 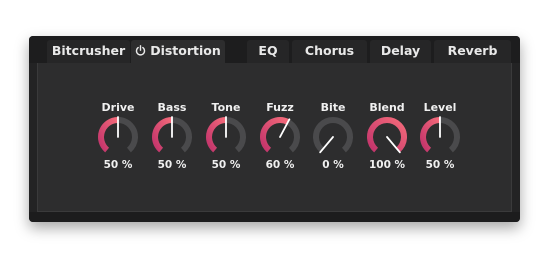 What do you see at coordinates (440, 107) in the screenshot?
I see `knob-label: Level` at bounding box center [440, 107].